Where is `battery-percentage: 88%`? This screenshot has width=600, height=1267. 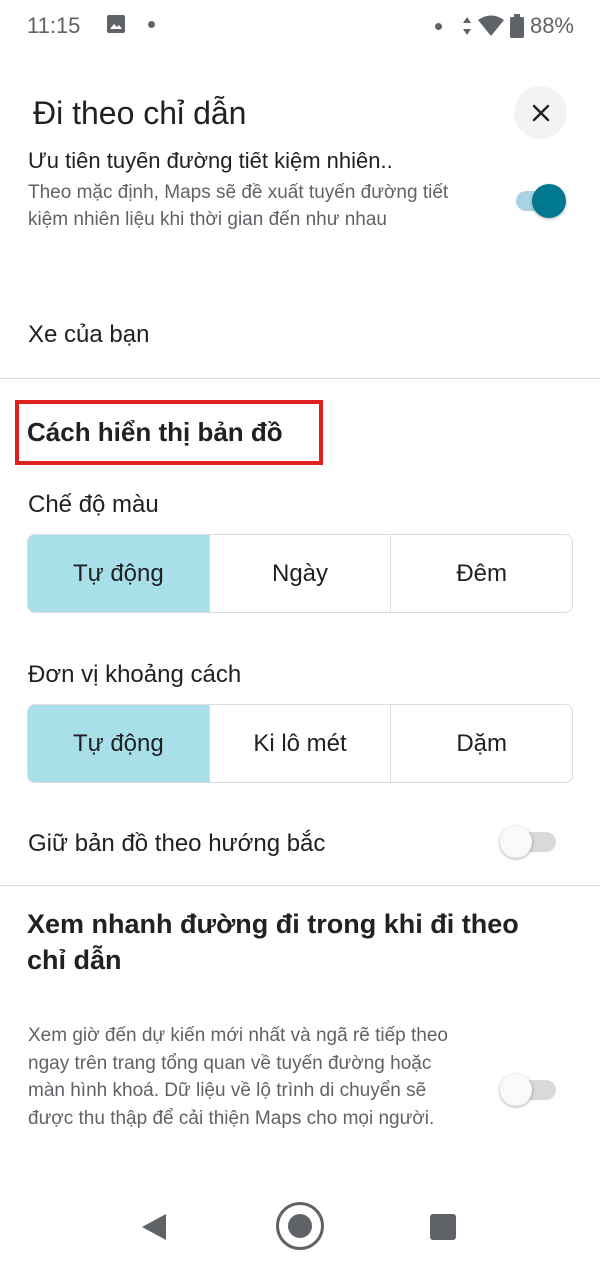 battery-percentage: 88% is located at coordinates (551, 25).